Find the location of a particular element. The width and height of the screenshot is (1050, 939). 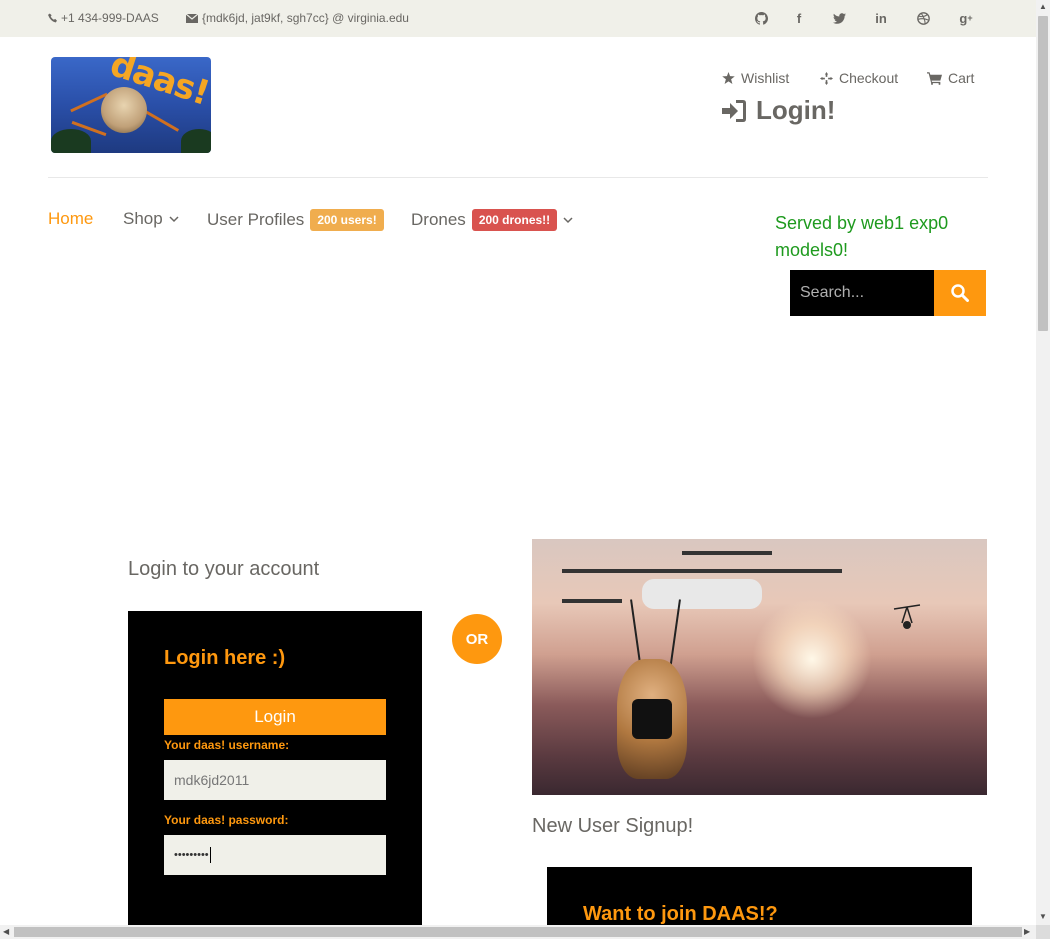

logo-tree-right is located at coordinates (196, 141).